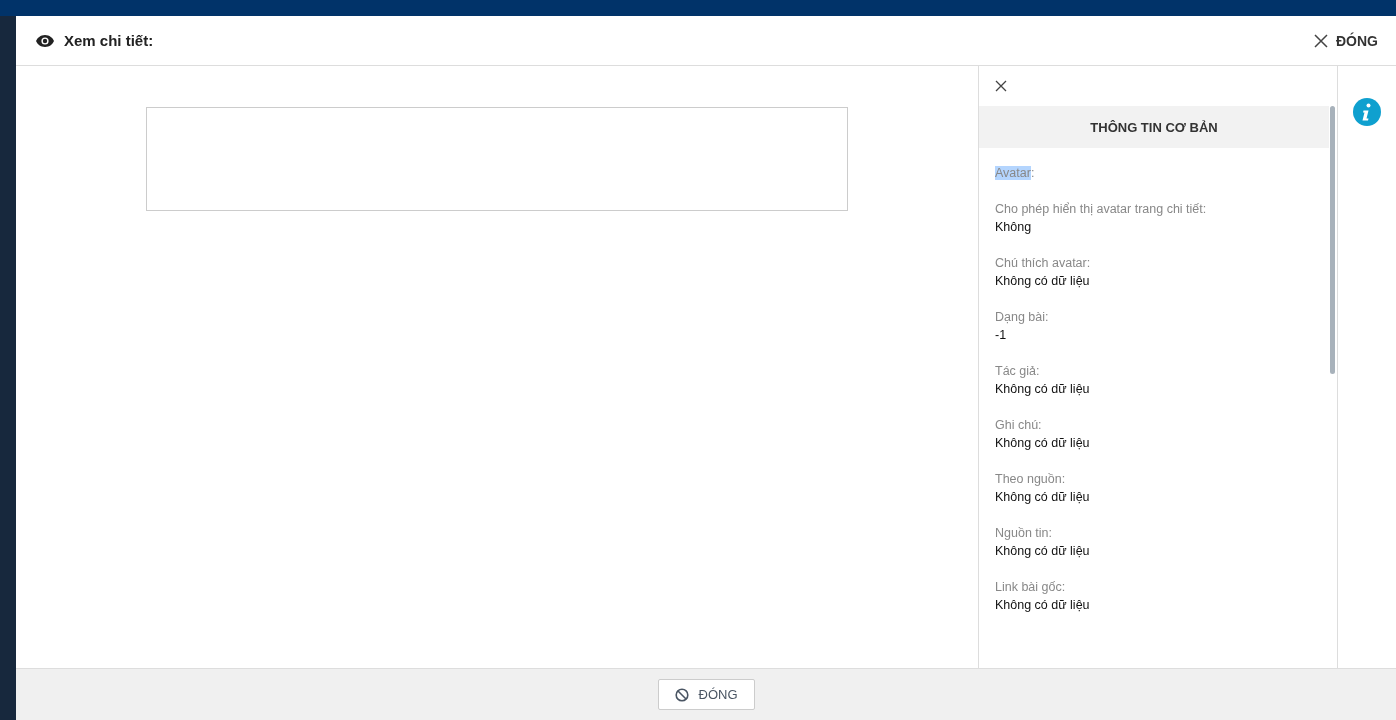 The width and height of the screenshot is (1396, 720). Describe the element at coordinates (1367, 112) in the screenshot. I see `info-icon` at that location.